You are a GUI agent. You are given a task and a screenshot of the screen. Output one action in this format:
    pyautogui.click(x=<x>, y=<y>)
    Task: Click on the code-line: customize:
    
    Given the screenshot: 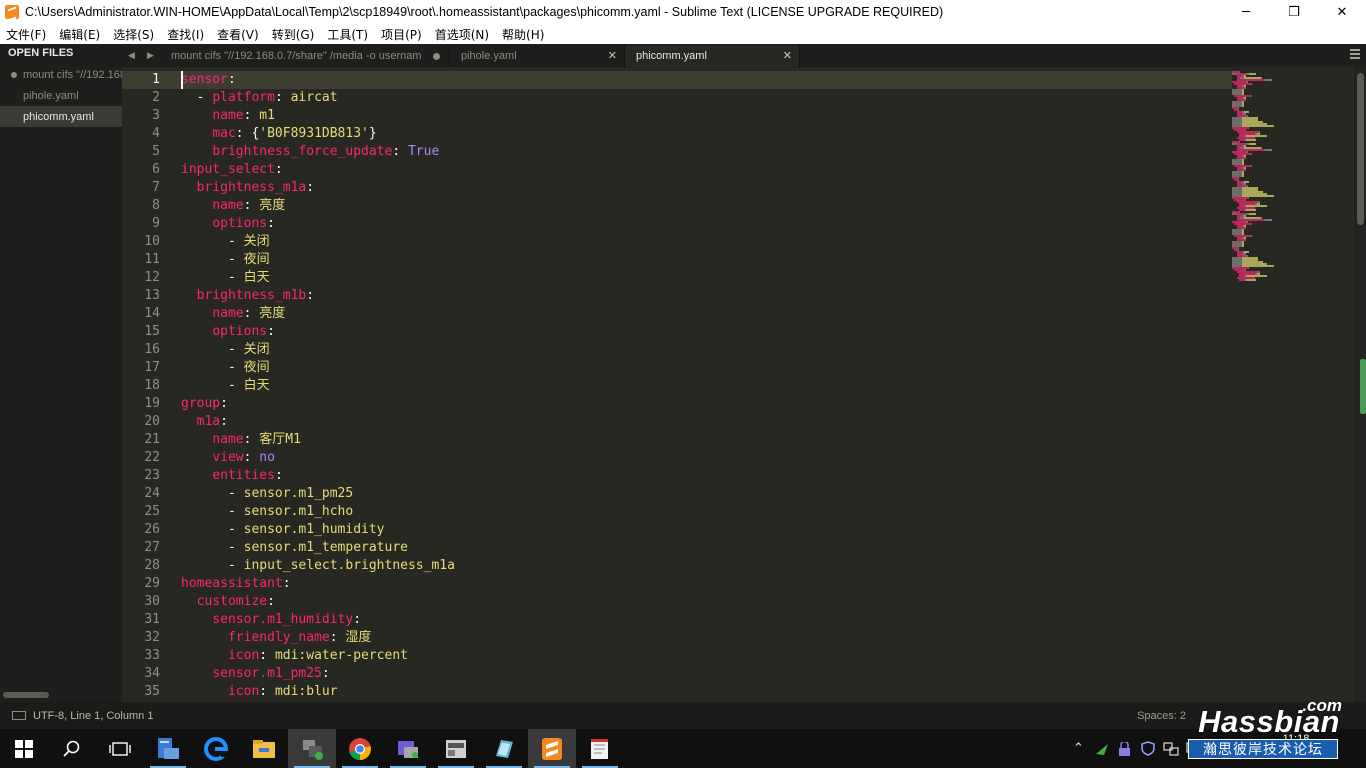 What is the action you would take?
    pyautogui.click(x=318, y=602)
    